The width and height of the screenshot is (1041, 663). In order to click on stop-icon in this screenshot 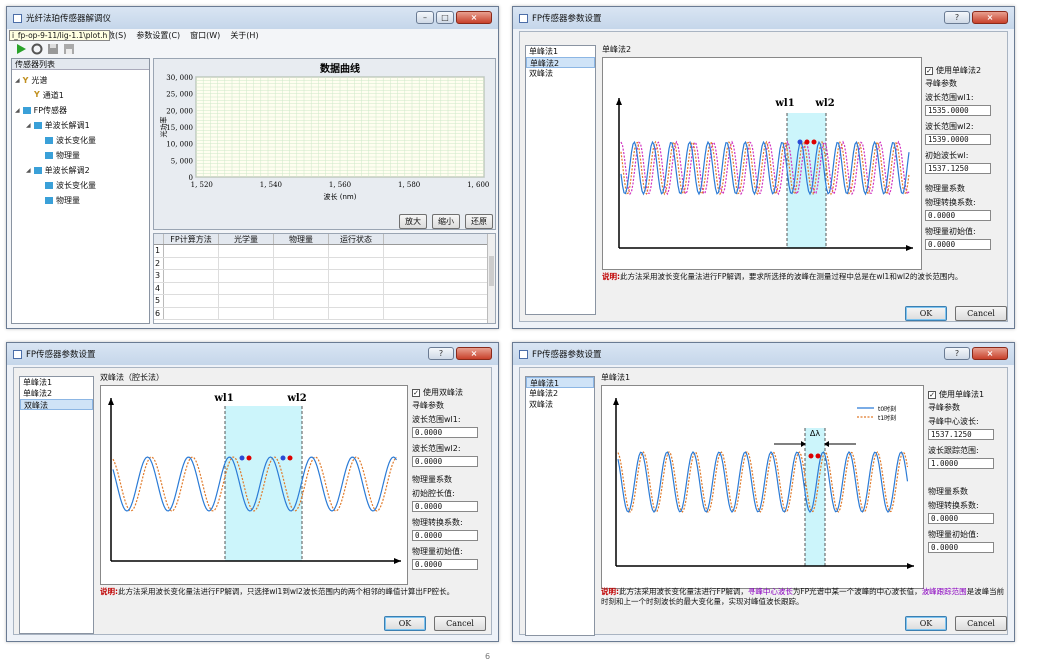, I will do `click(37, 49)`.